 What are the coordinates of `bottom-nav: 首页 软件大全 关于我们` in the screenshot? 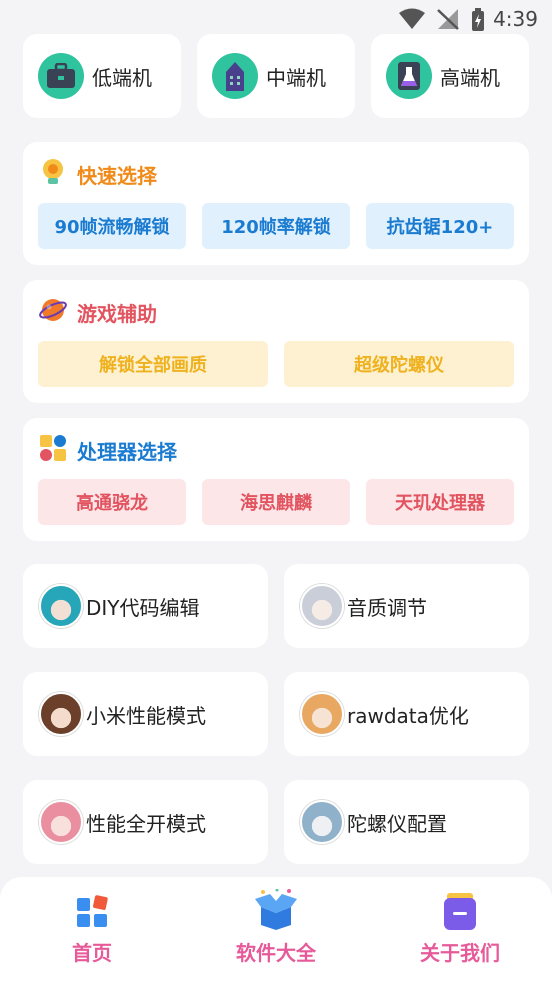 It's located at (276, 930).